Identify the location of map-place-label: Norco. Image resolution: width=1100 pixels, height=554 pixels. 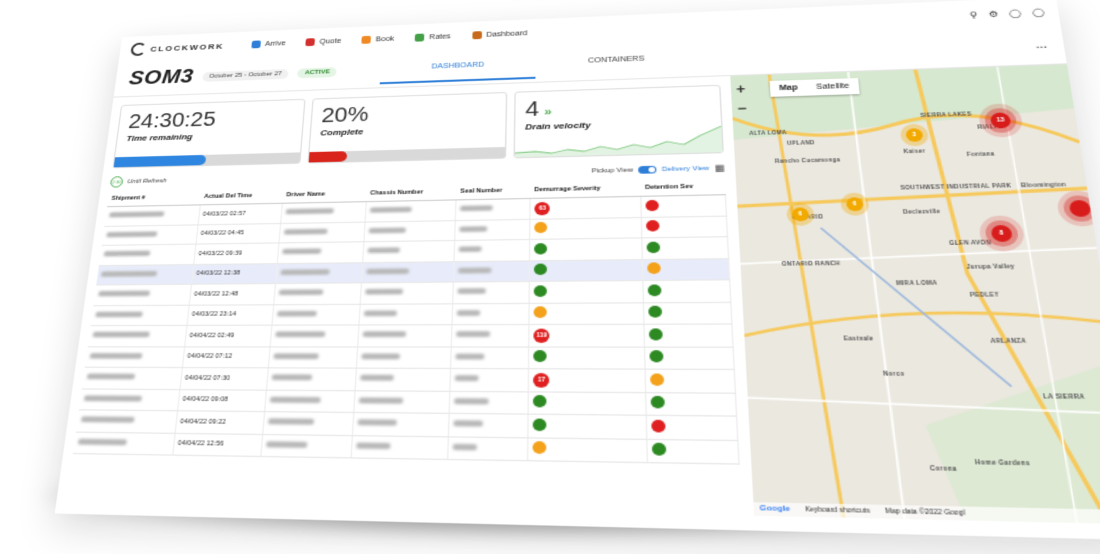
(893, 374).